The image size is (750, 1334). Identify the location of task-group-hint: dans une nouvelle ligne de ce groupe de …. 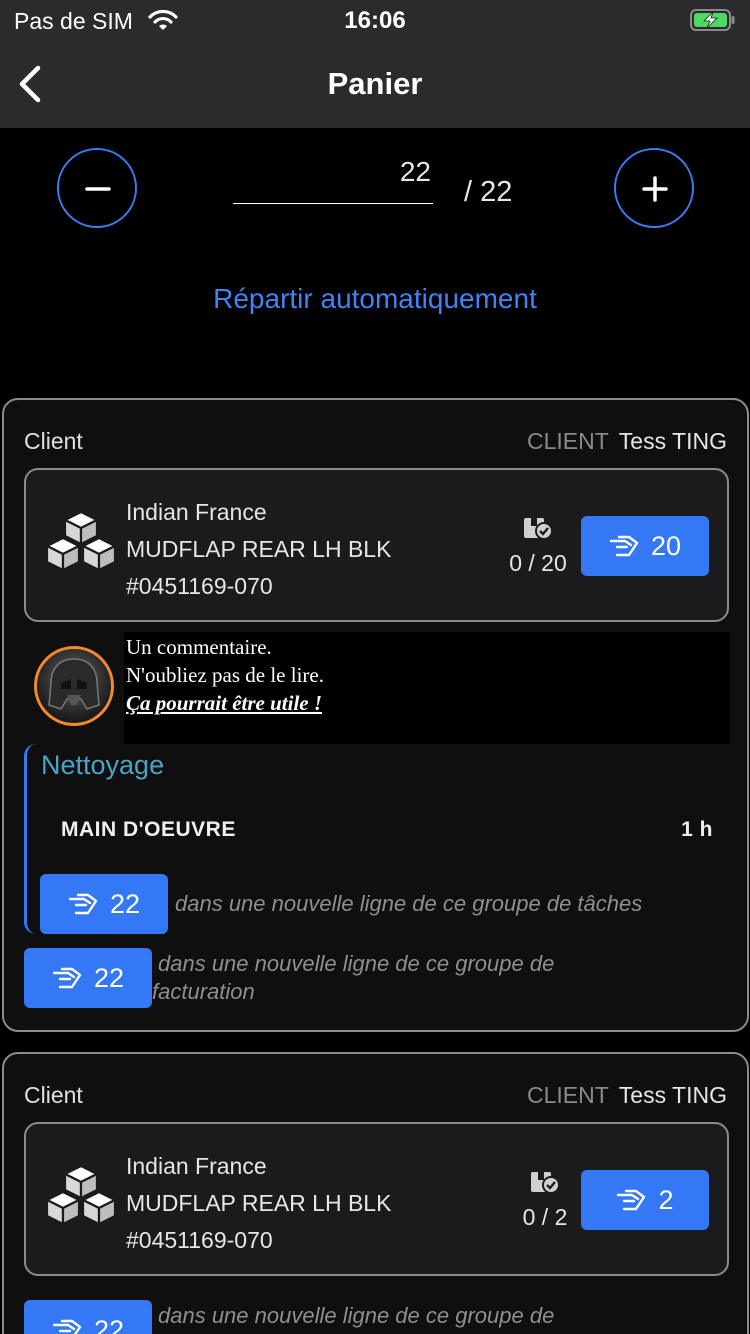
(409, 903).